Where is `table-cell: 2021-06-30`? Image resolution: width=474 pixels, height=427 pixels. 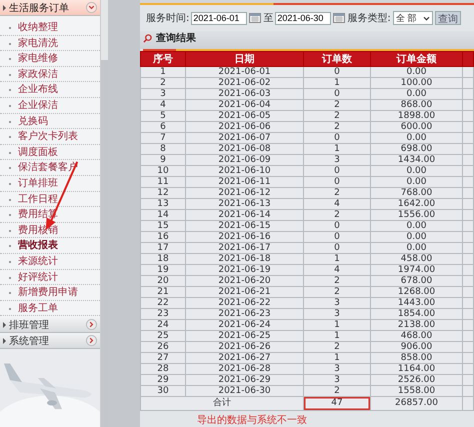 table-cell: 2021-06-30 is located at coordinates (245, 391).